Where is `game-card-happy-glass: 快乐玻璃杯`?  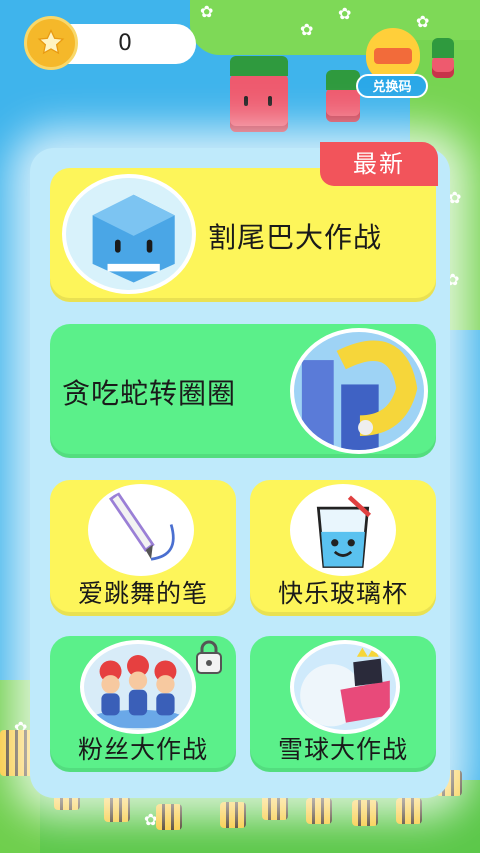
game-card-happy-glass: 快乐玻璃杯 is located at coordinates (343, 548).